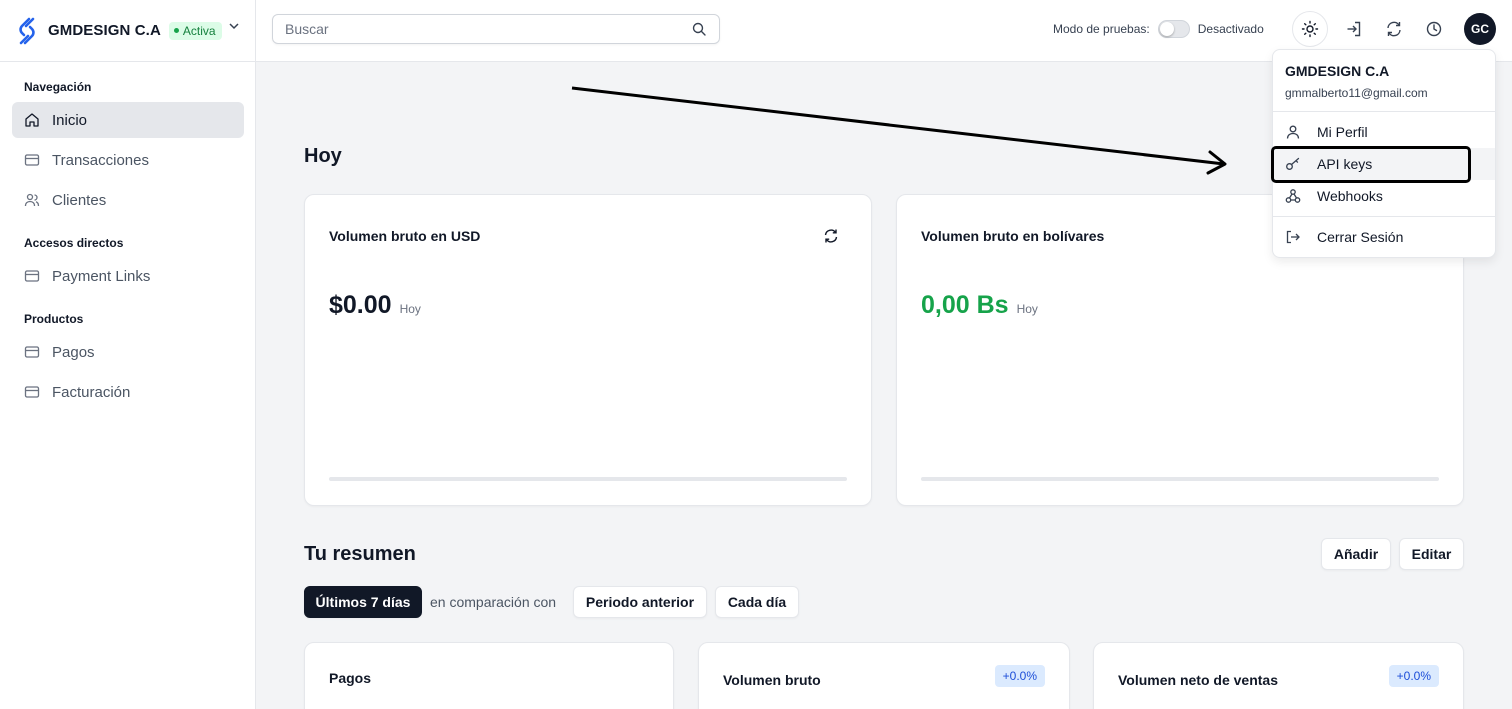 Image resolution: width=1512 pixels, height=709 pixels. I want to click on menu-item-label: Cerrar Sesión, so click(1360, 237).